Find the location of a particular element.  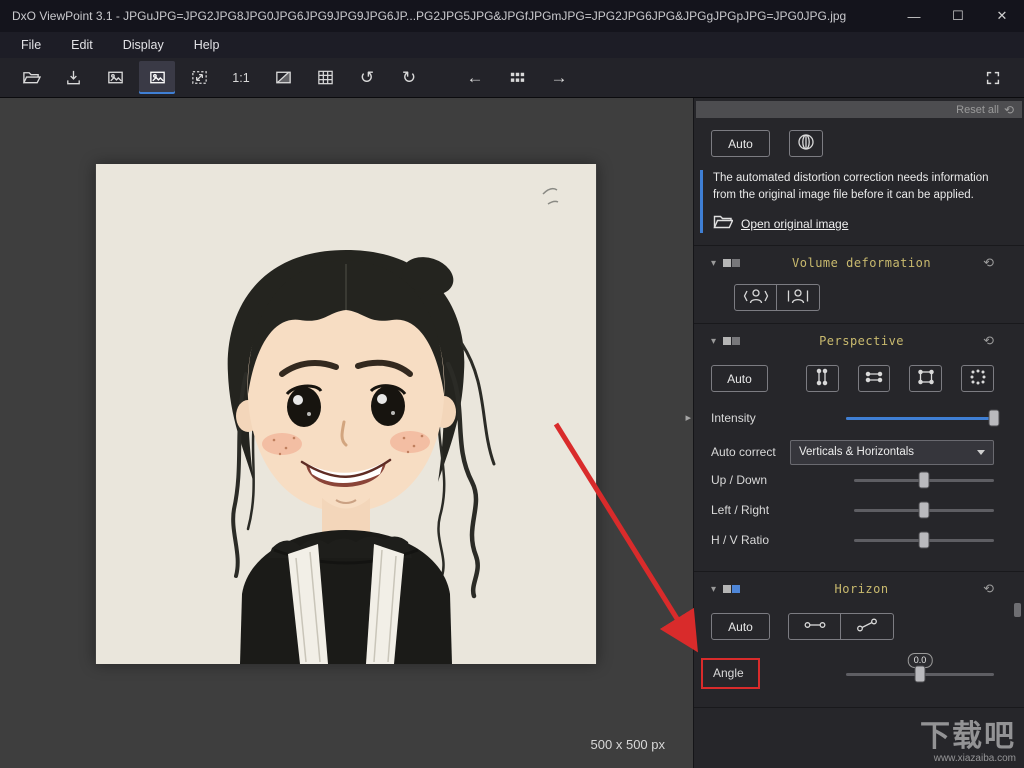

auto-correct-dropdown: Verticals & Horizontals is located at coordinates (892, 452).